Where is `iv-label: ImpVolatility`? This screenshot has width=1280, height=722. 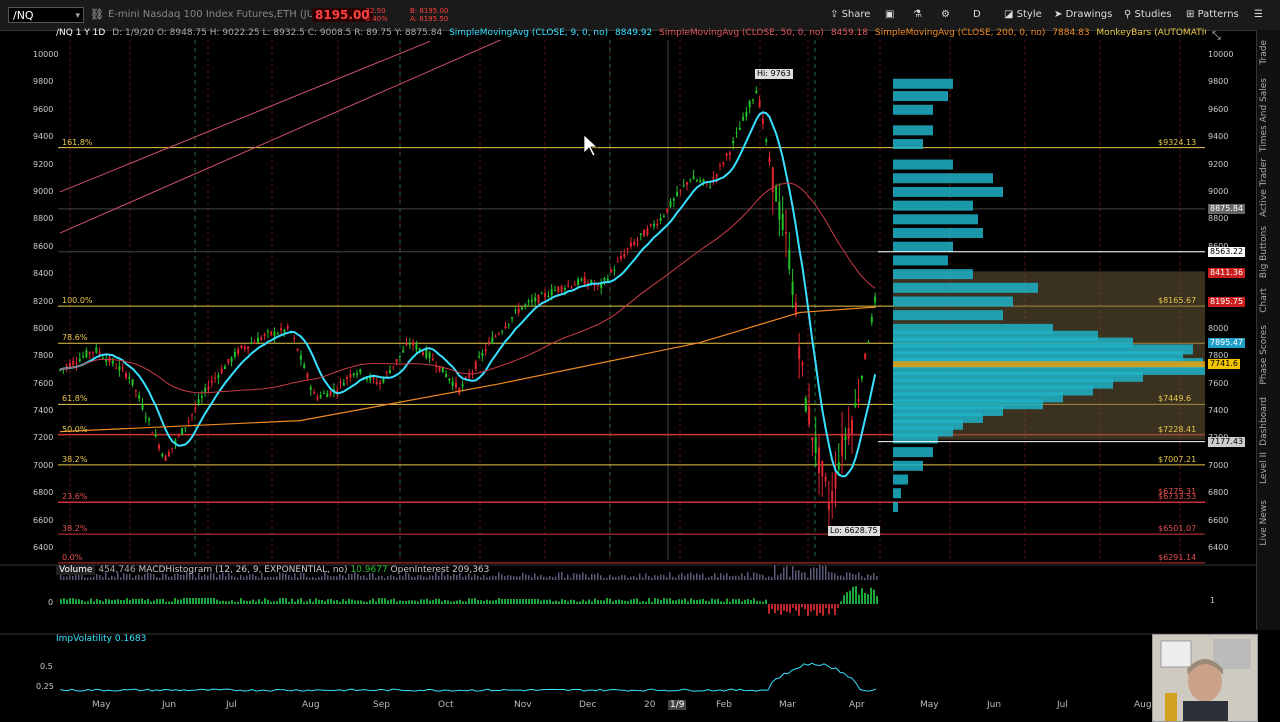 iv-label: ImpVolatility is located at coordinates (84, 639).